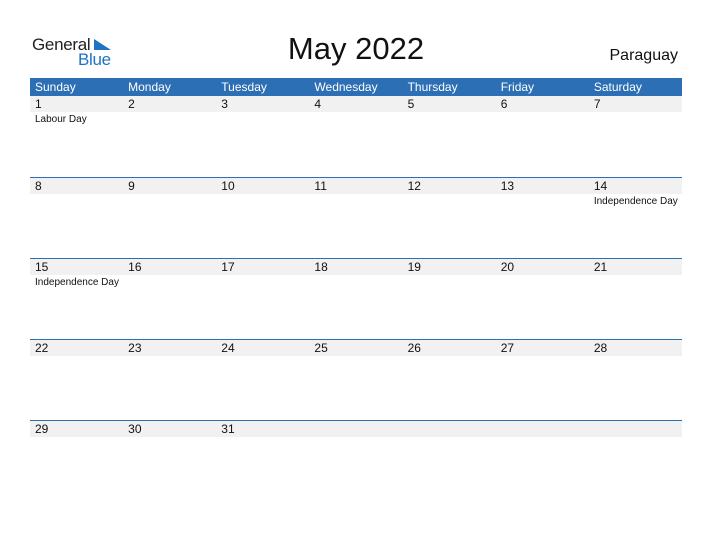  Describe the element at coordinates (507, 186) in the screenshot. I see `day-number: 13` at that location.